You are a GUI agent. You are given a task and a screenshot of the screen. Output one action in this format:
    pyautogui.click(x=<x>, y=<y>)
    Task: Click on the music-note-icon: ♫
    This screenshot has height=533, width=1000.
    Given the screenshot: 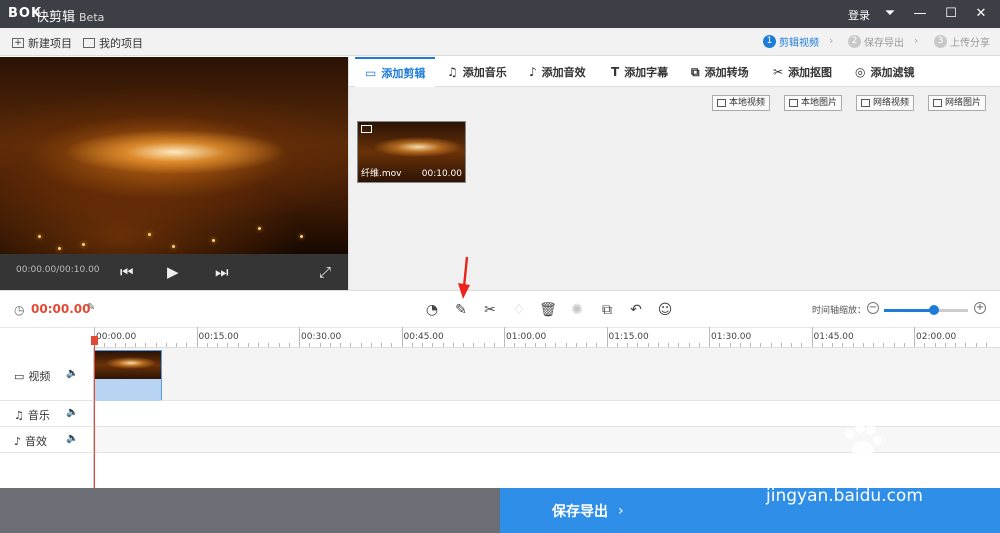 What is the action you would take?
    pyautogui.click(x=19, y=415)
    